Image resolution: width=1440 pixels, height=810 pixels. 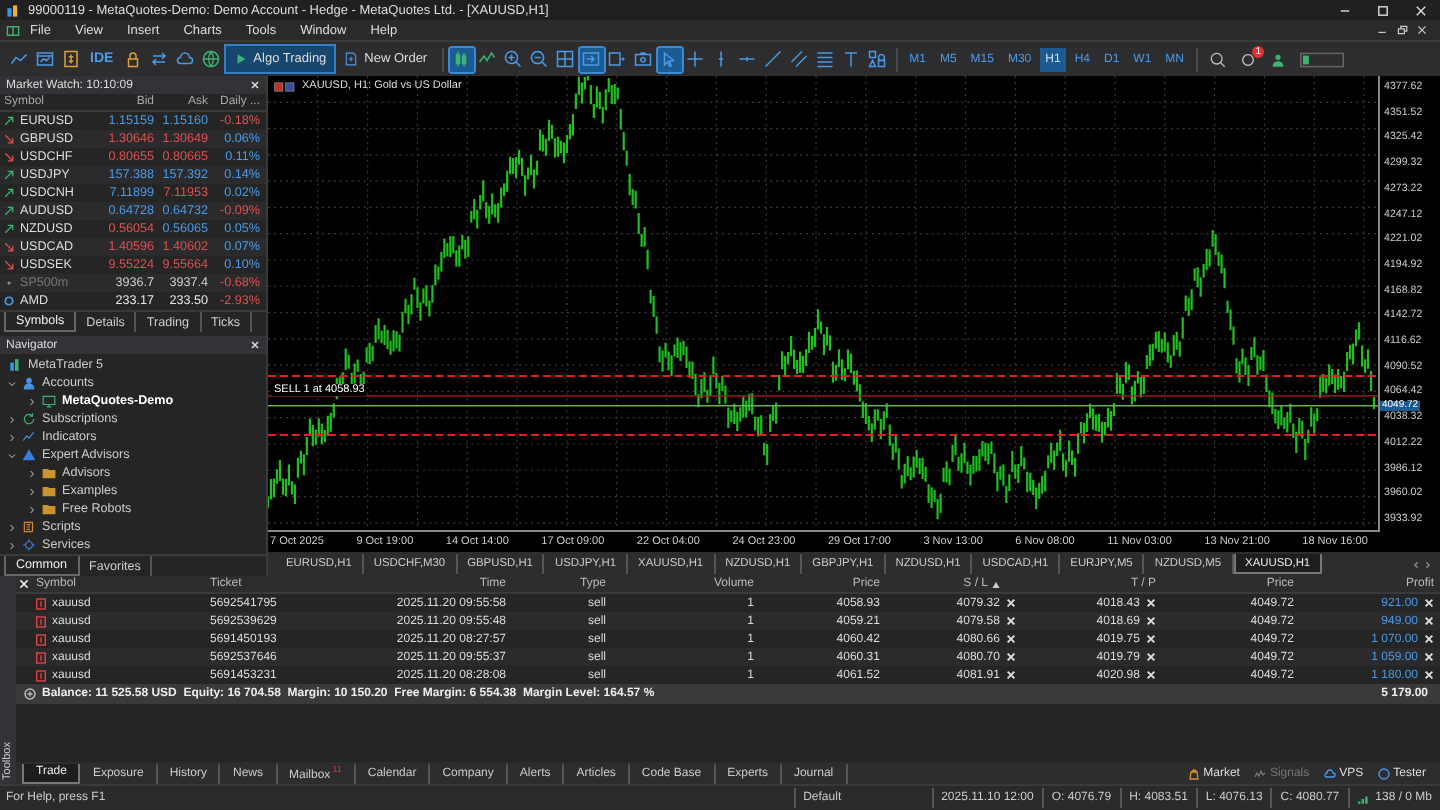 What do you see at coordinates (877, 59) in the screenshot?
I see `shapes-icon` at bounding box center [877, 59].